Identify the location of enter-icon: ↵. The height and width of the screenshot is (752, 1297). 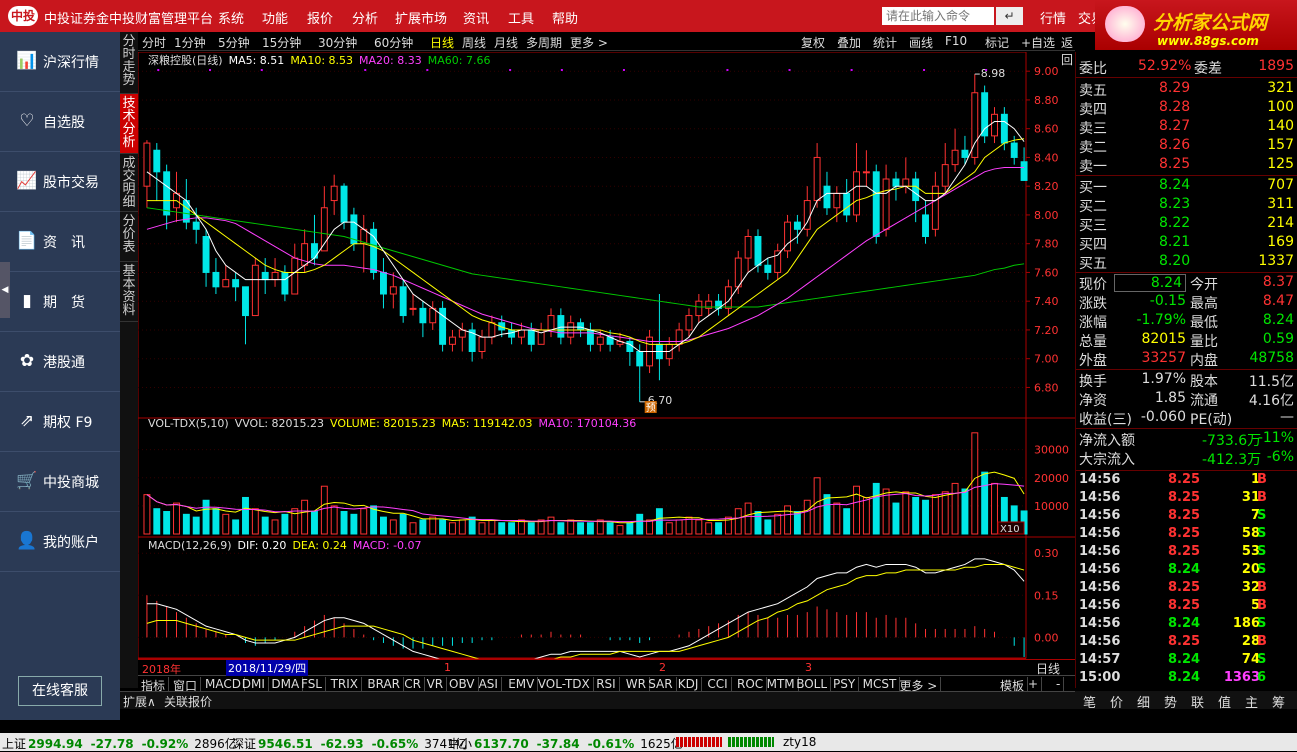
(1009, 16).